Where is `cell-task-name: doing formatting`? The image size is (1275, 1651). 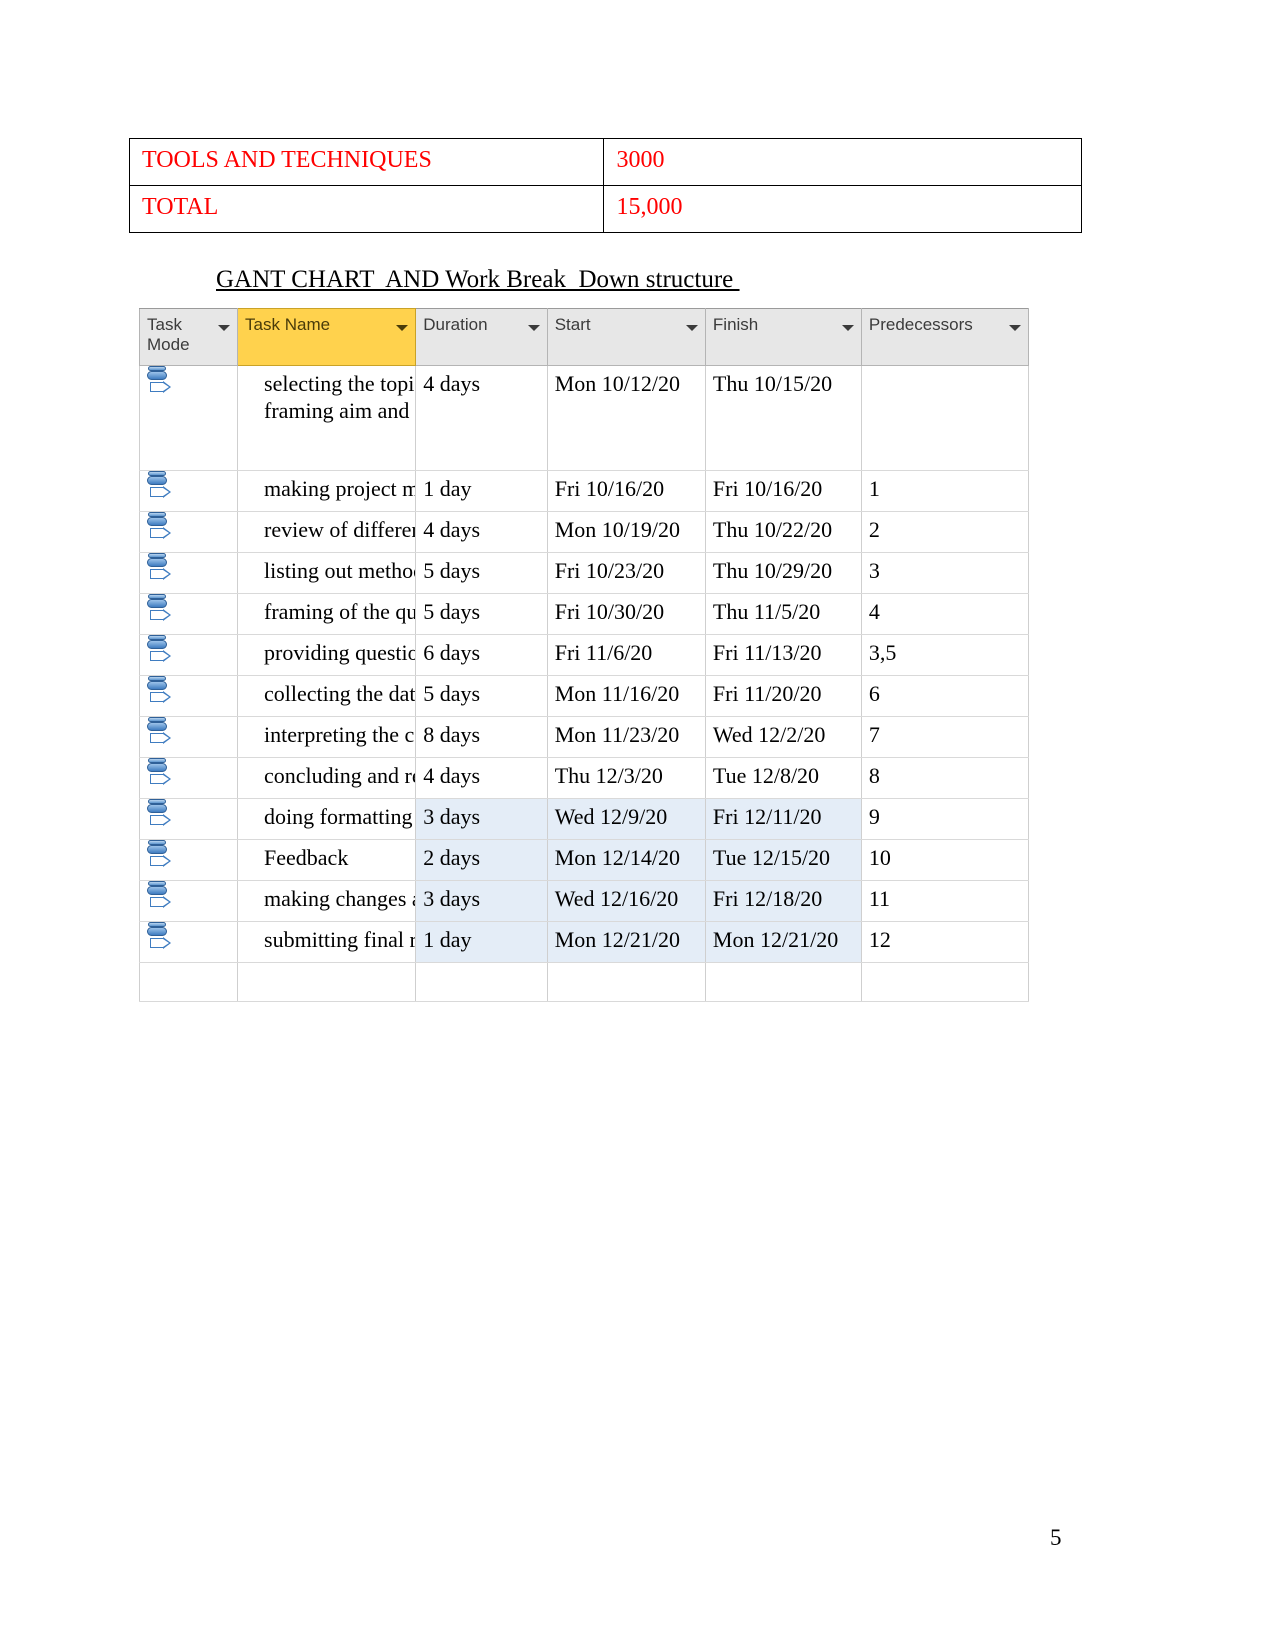 cell-task-name: doing formatting is located at coordinates (327, 819).